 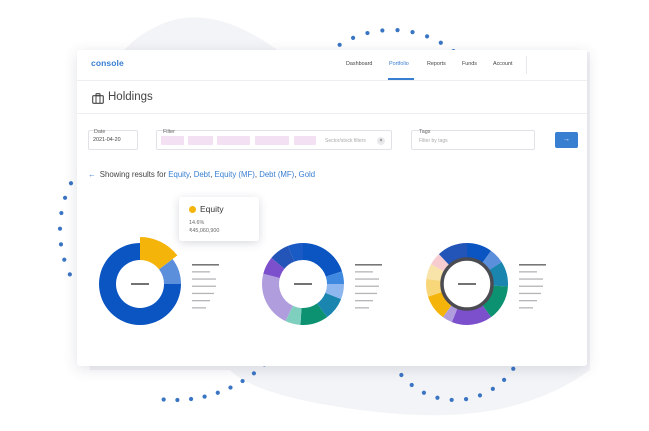 I want to click on tooltip-amount: ₹45,060,900, so click(x=204, y=231).